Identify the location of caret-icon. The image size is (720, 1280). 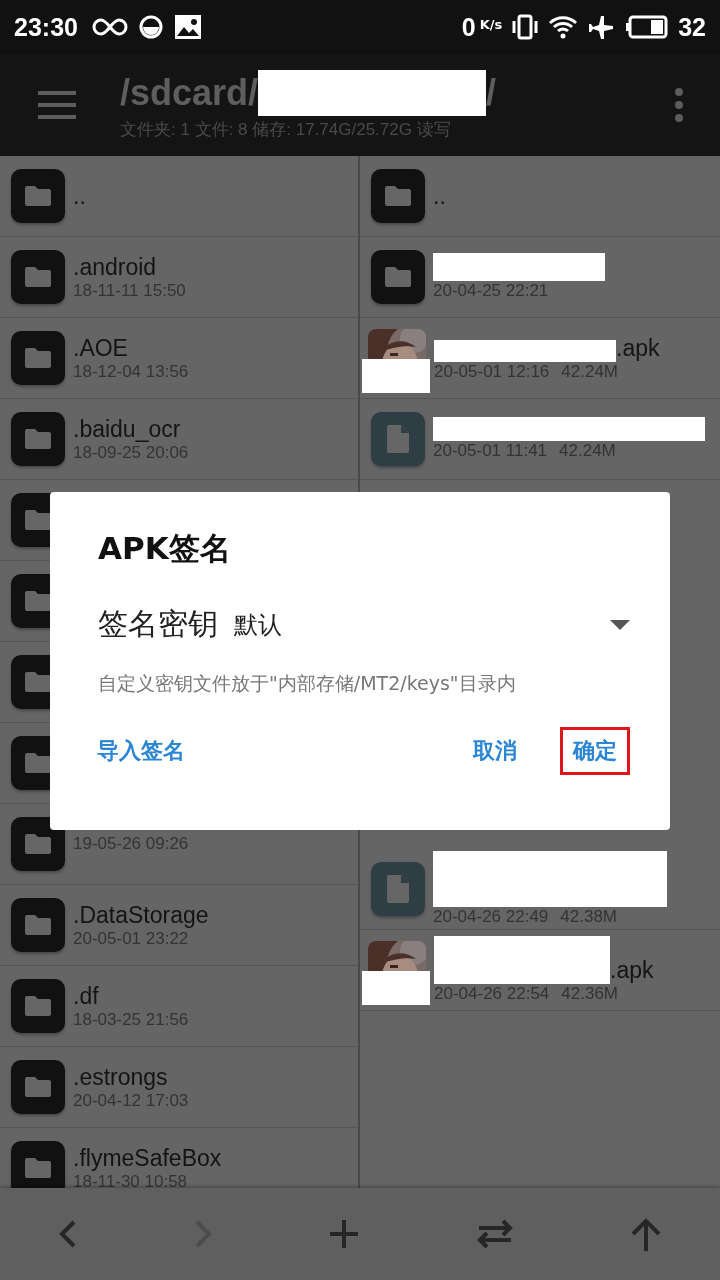
(620, 624).